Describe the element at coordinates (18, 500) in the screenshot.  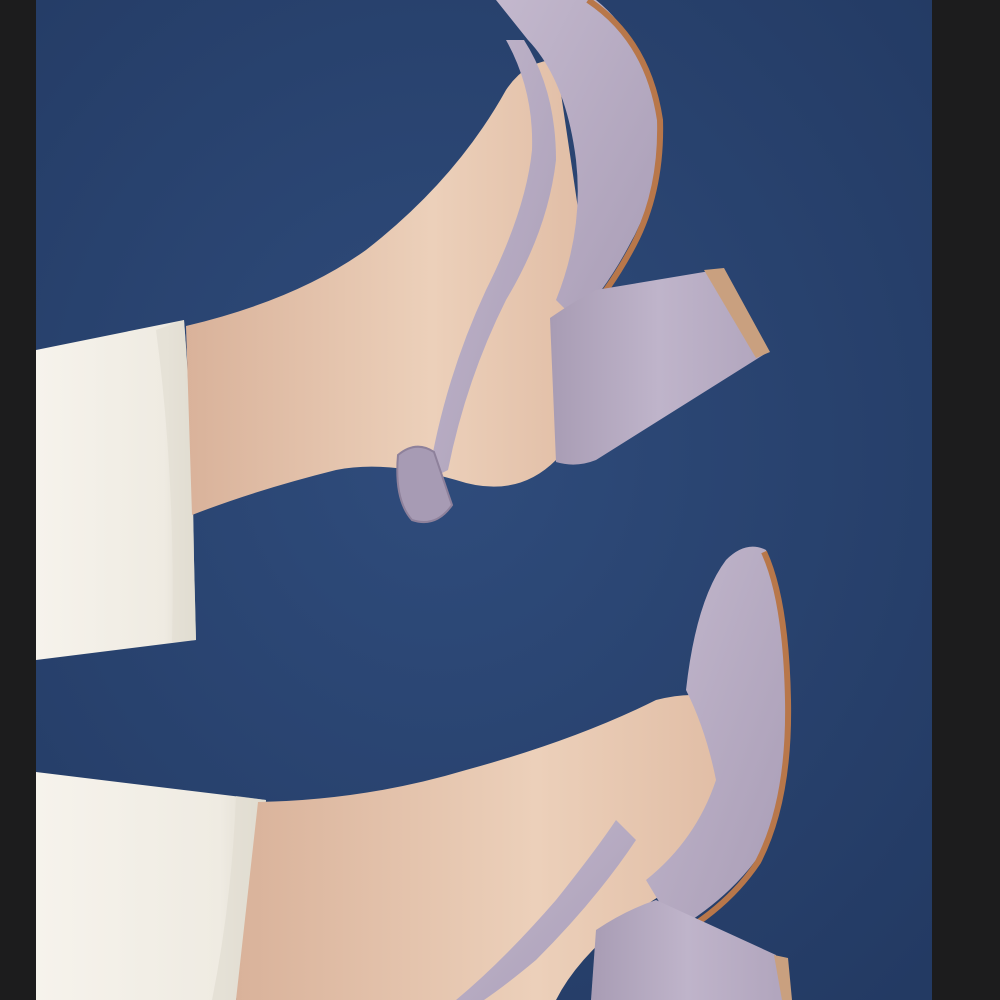
I see `left-letterbox-bar` at that location.